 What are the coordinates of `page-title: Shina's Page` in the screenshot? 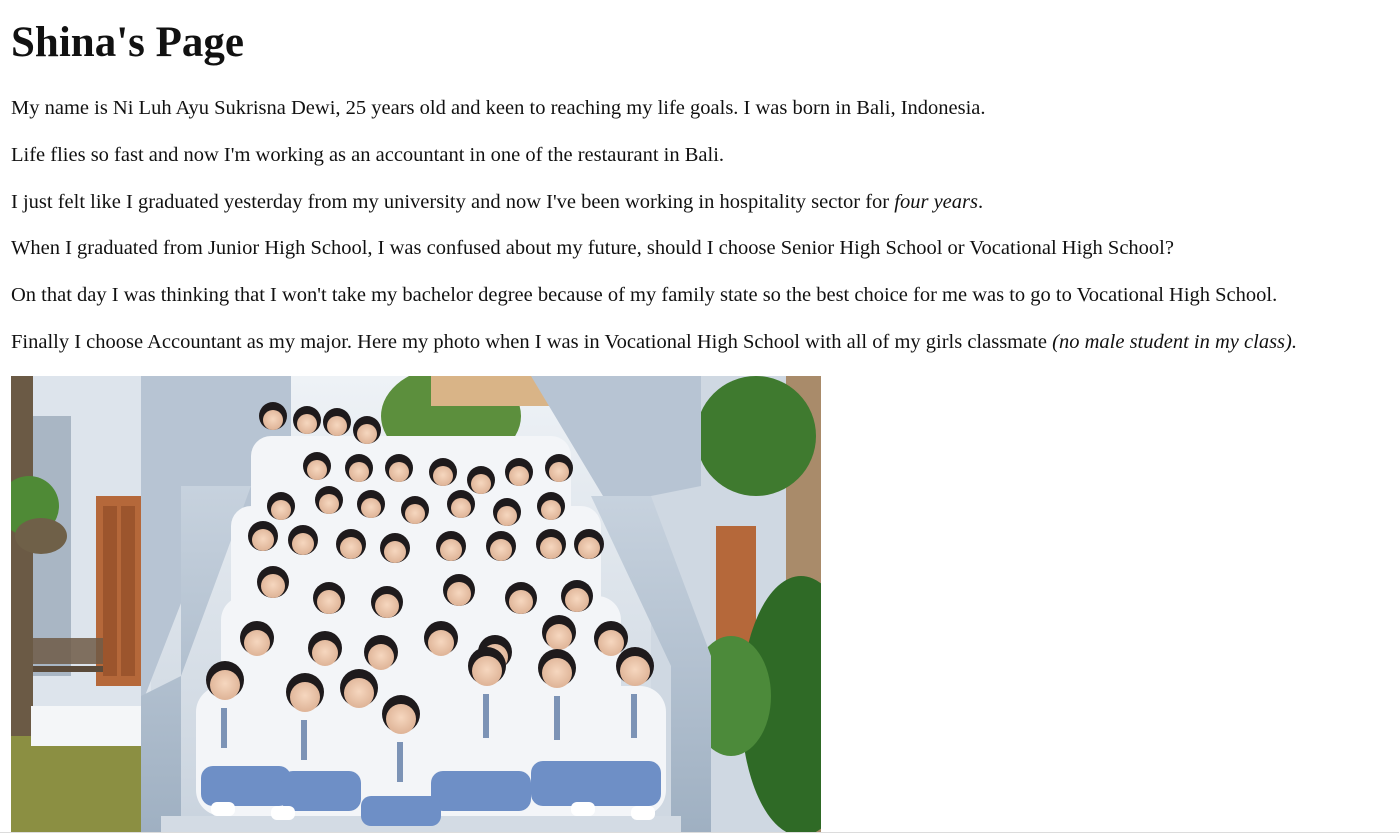 It's located at (127, 42).